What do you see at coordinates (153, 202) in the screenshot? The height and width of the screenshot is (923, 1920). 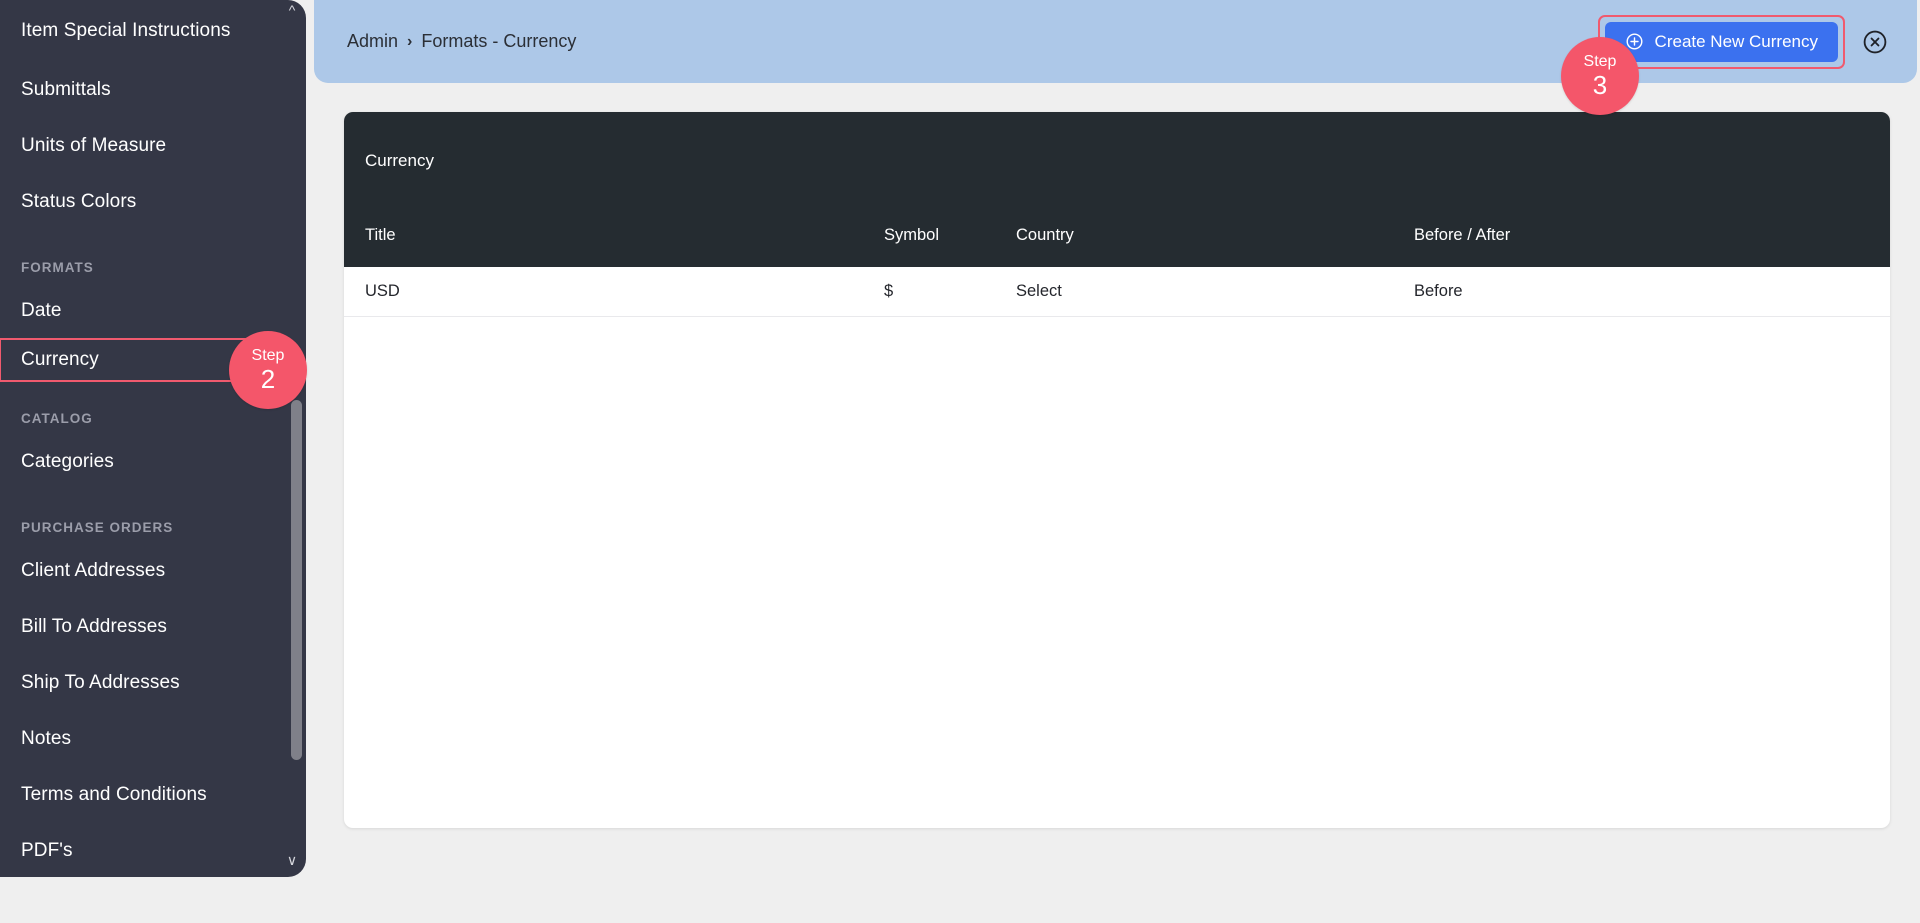 I see `sidebar-item-status-colors: Status Colors` at bounding box center [153, 202].